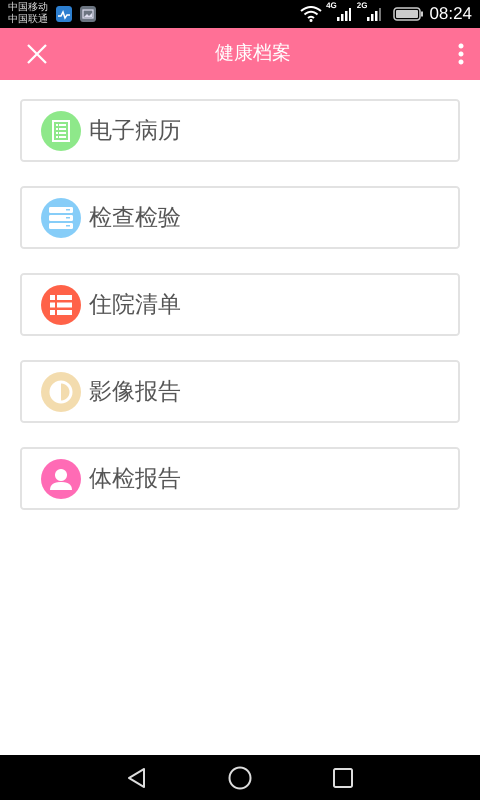  I want to click on menu-item: 影像报告, so click(240, 391).